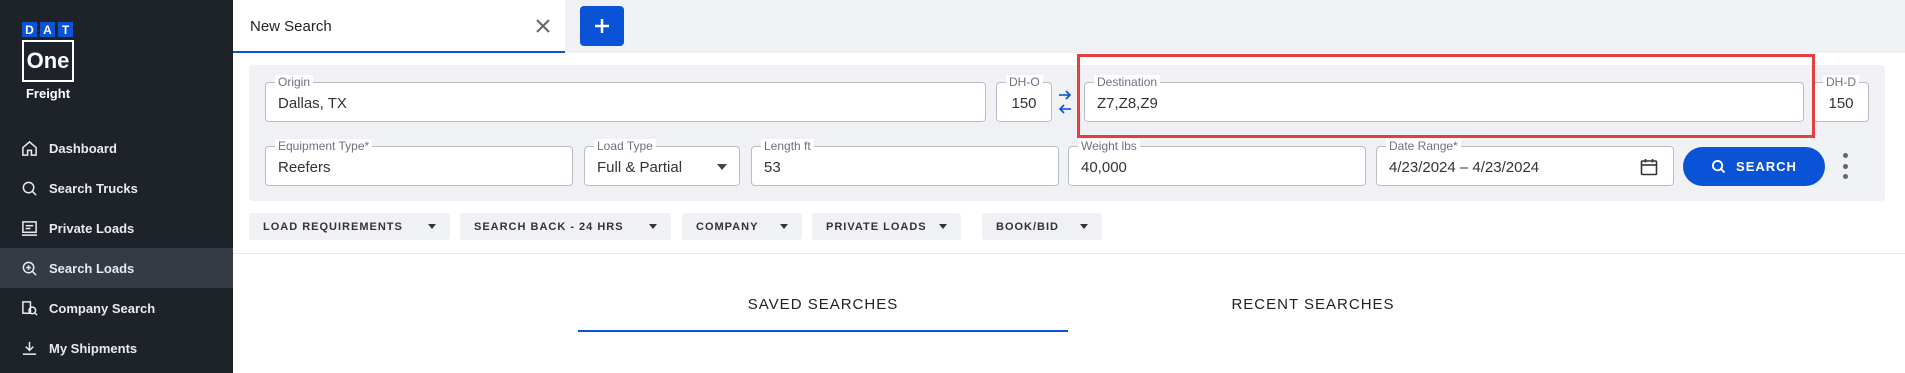 Image resolution: width=1905 pixels, height=373 pixels. I want to click on dh-o-label: DH-O, so click(1024, 82).